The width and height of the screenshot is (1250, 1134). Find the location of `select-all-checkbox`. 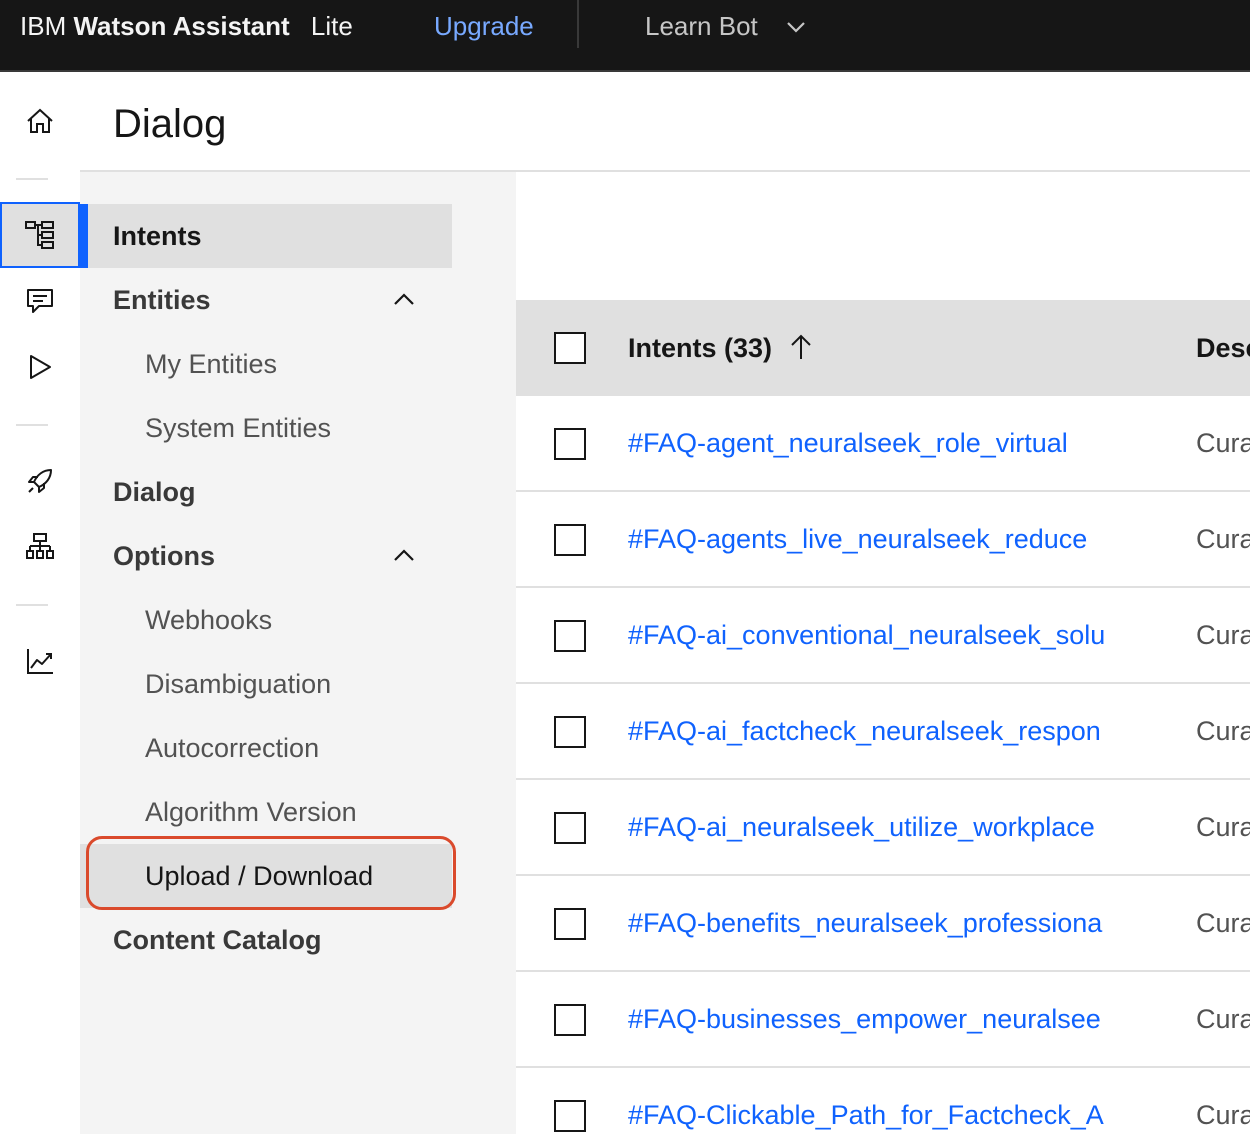

select-all-checkbox is located at coordinates (570, 348).